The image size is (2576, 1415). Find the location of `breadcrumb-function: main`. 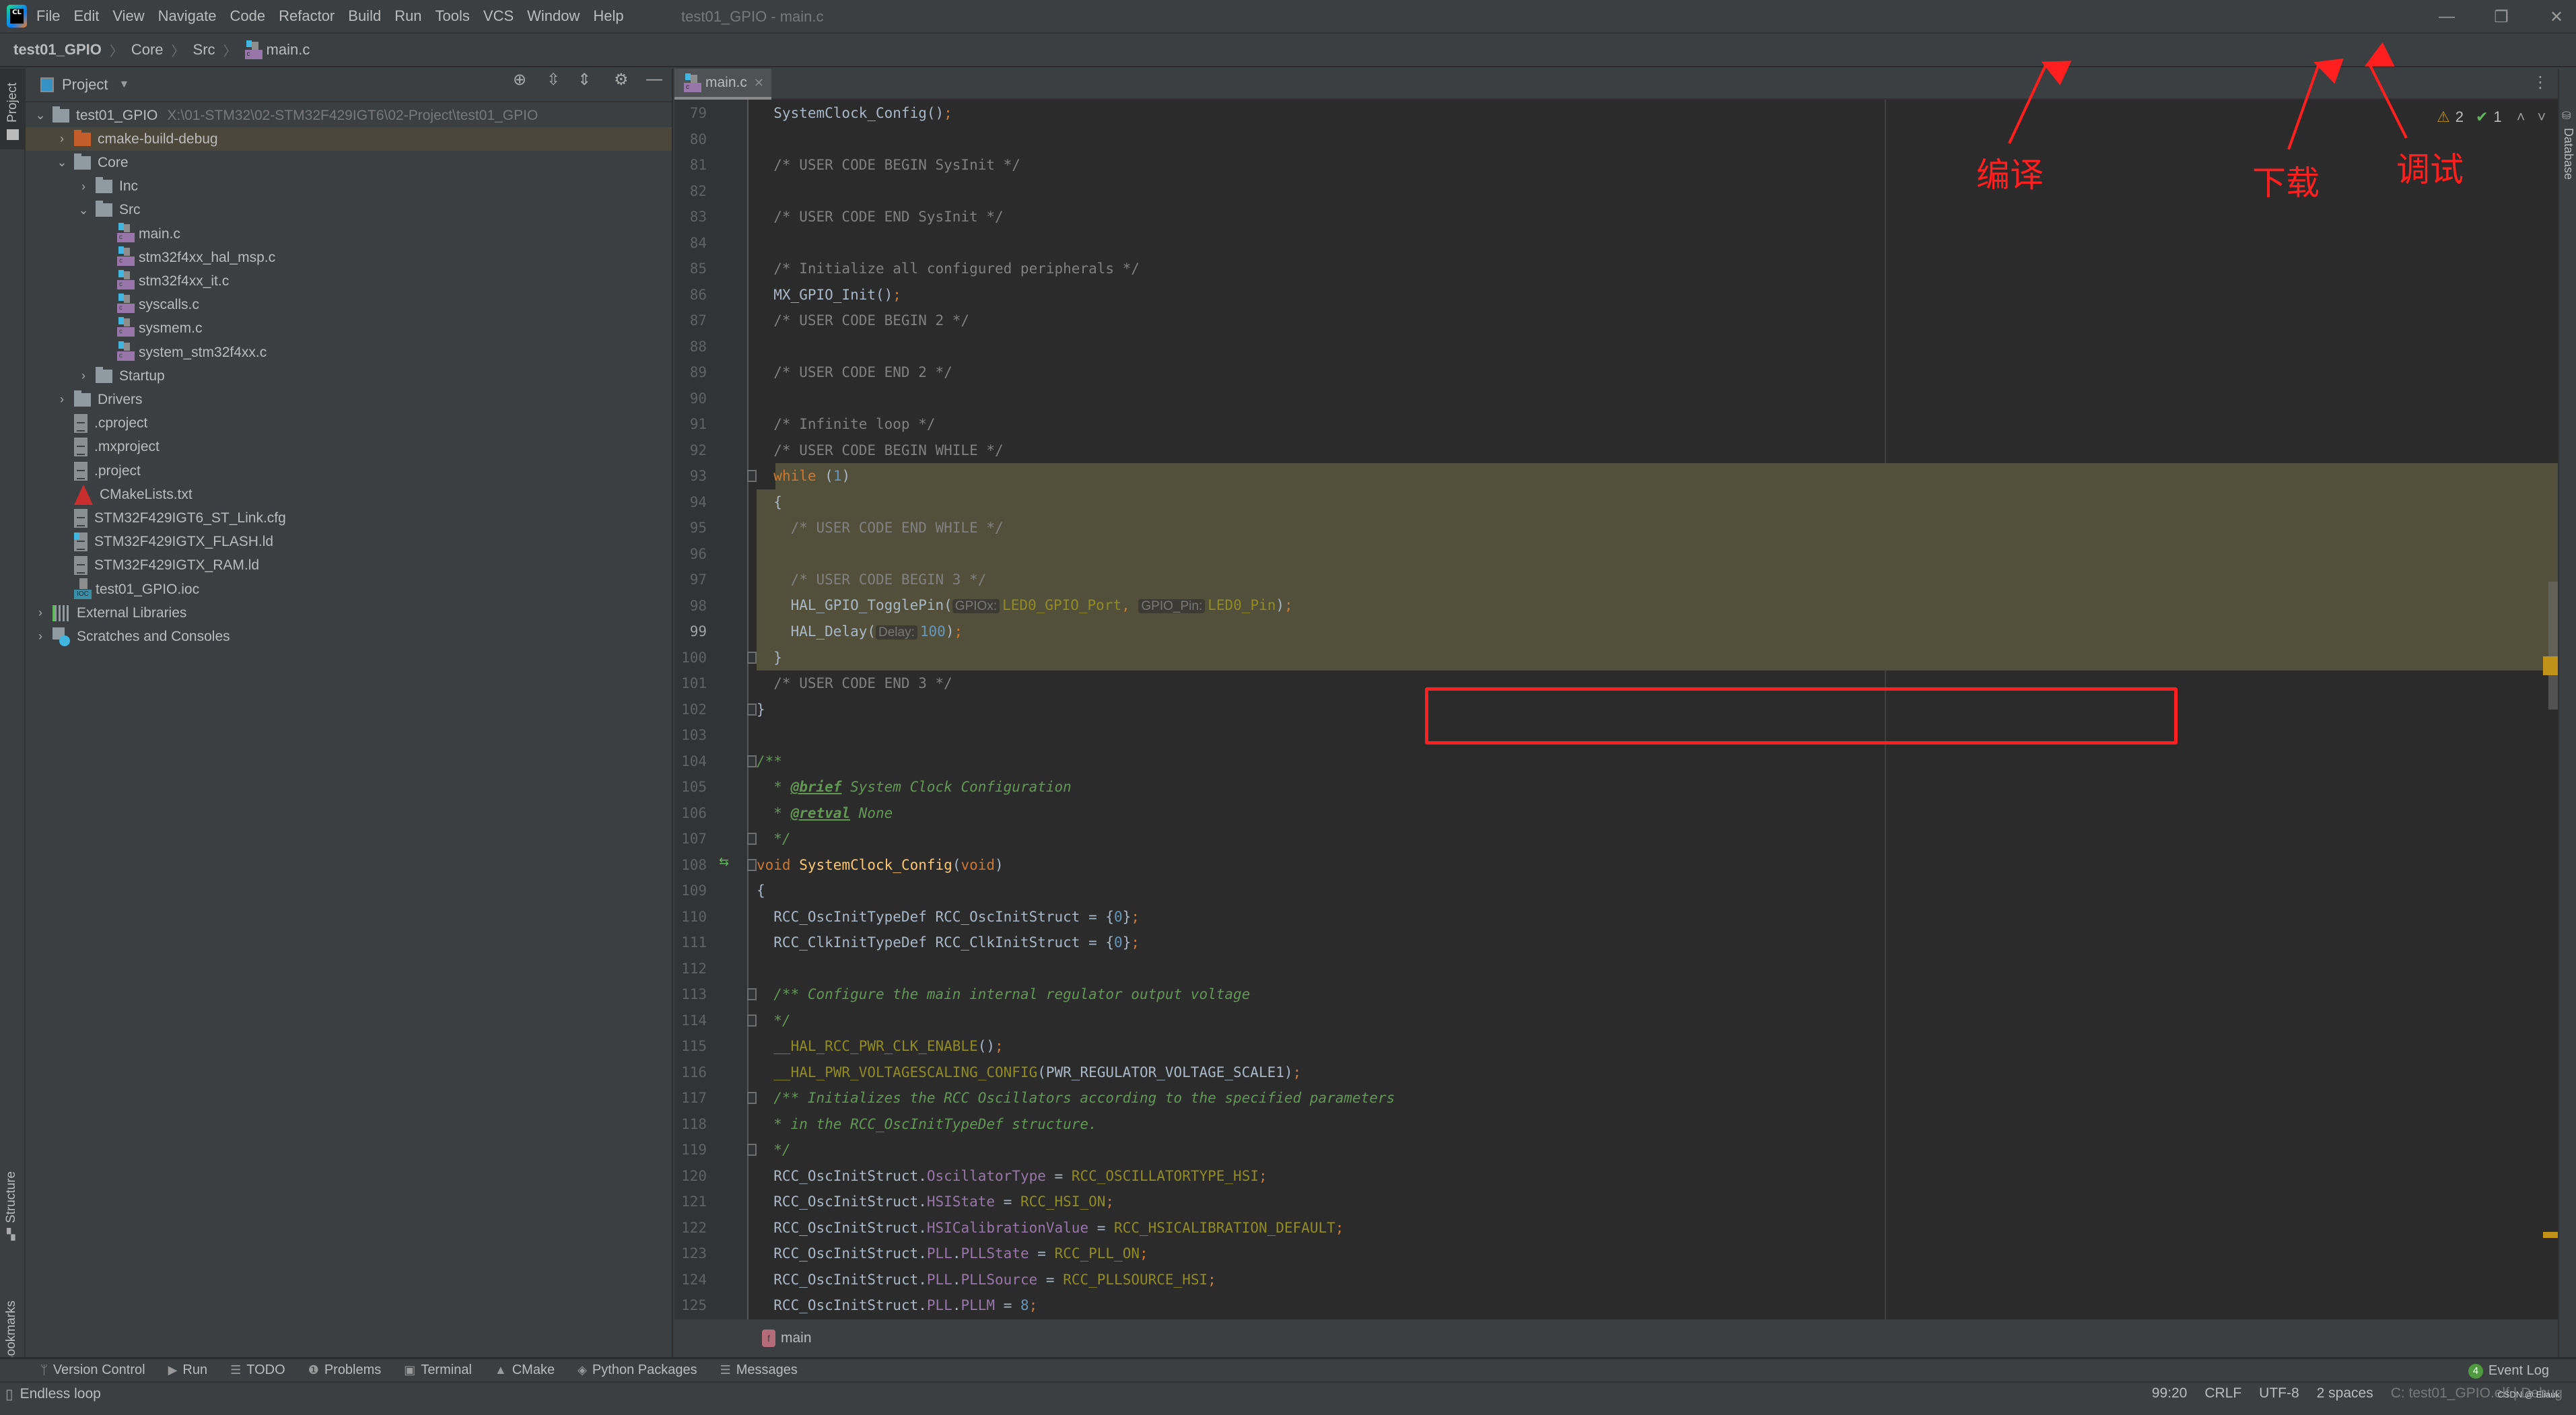

breadcrumb-function: main is located at coordinates (796, 1338).